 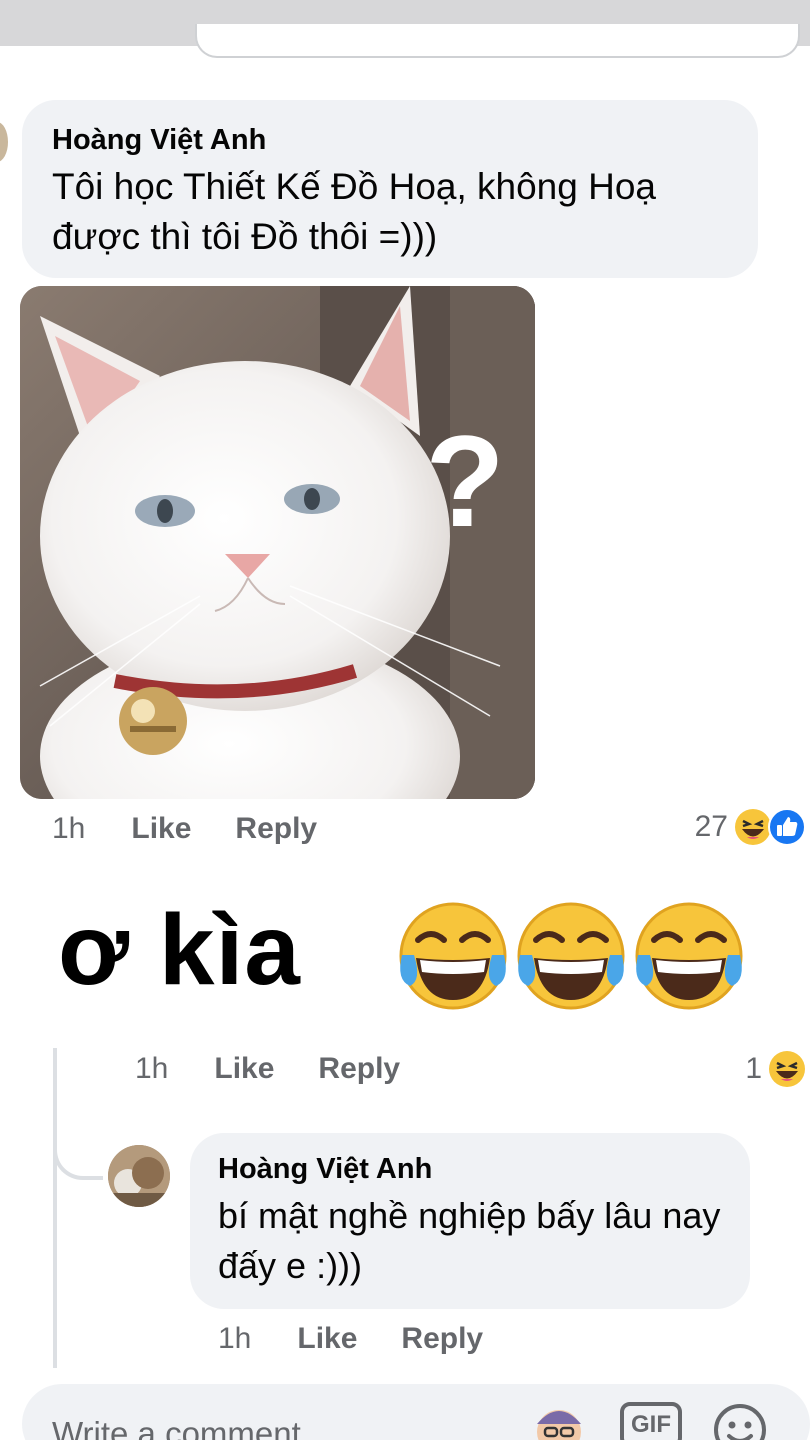 I want to click on reply-actions: 1h Like Reply, so click(x=350, y=1339).